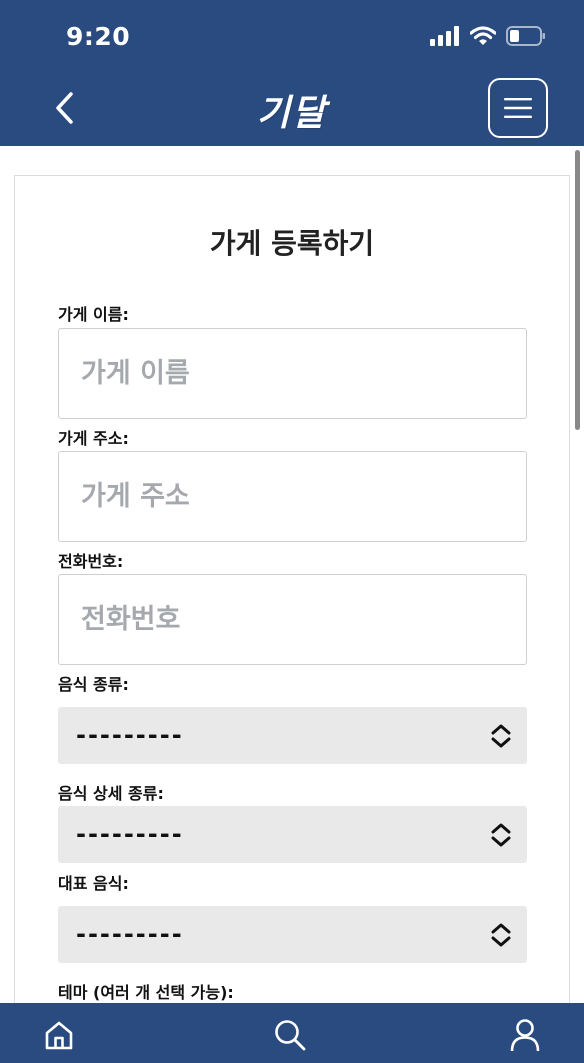  I want to click on store-address-input, so click(292, 496).